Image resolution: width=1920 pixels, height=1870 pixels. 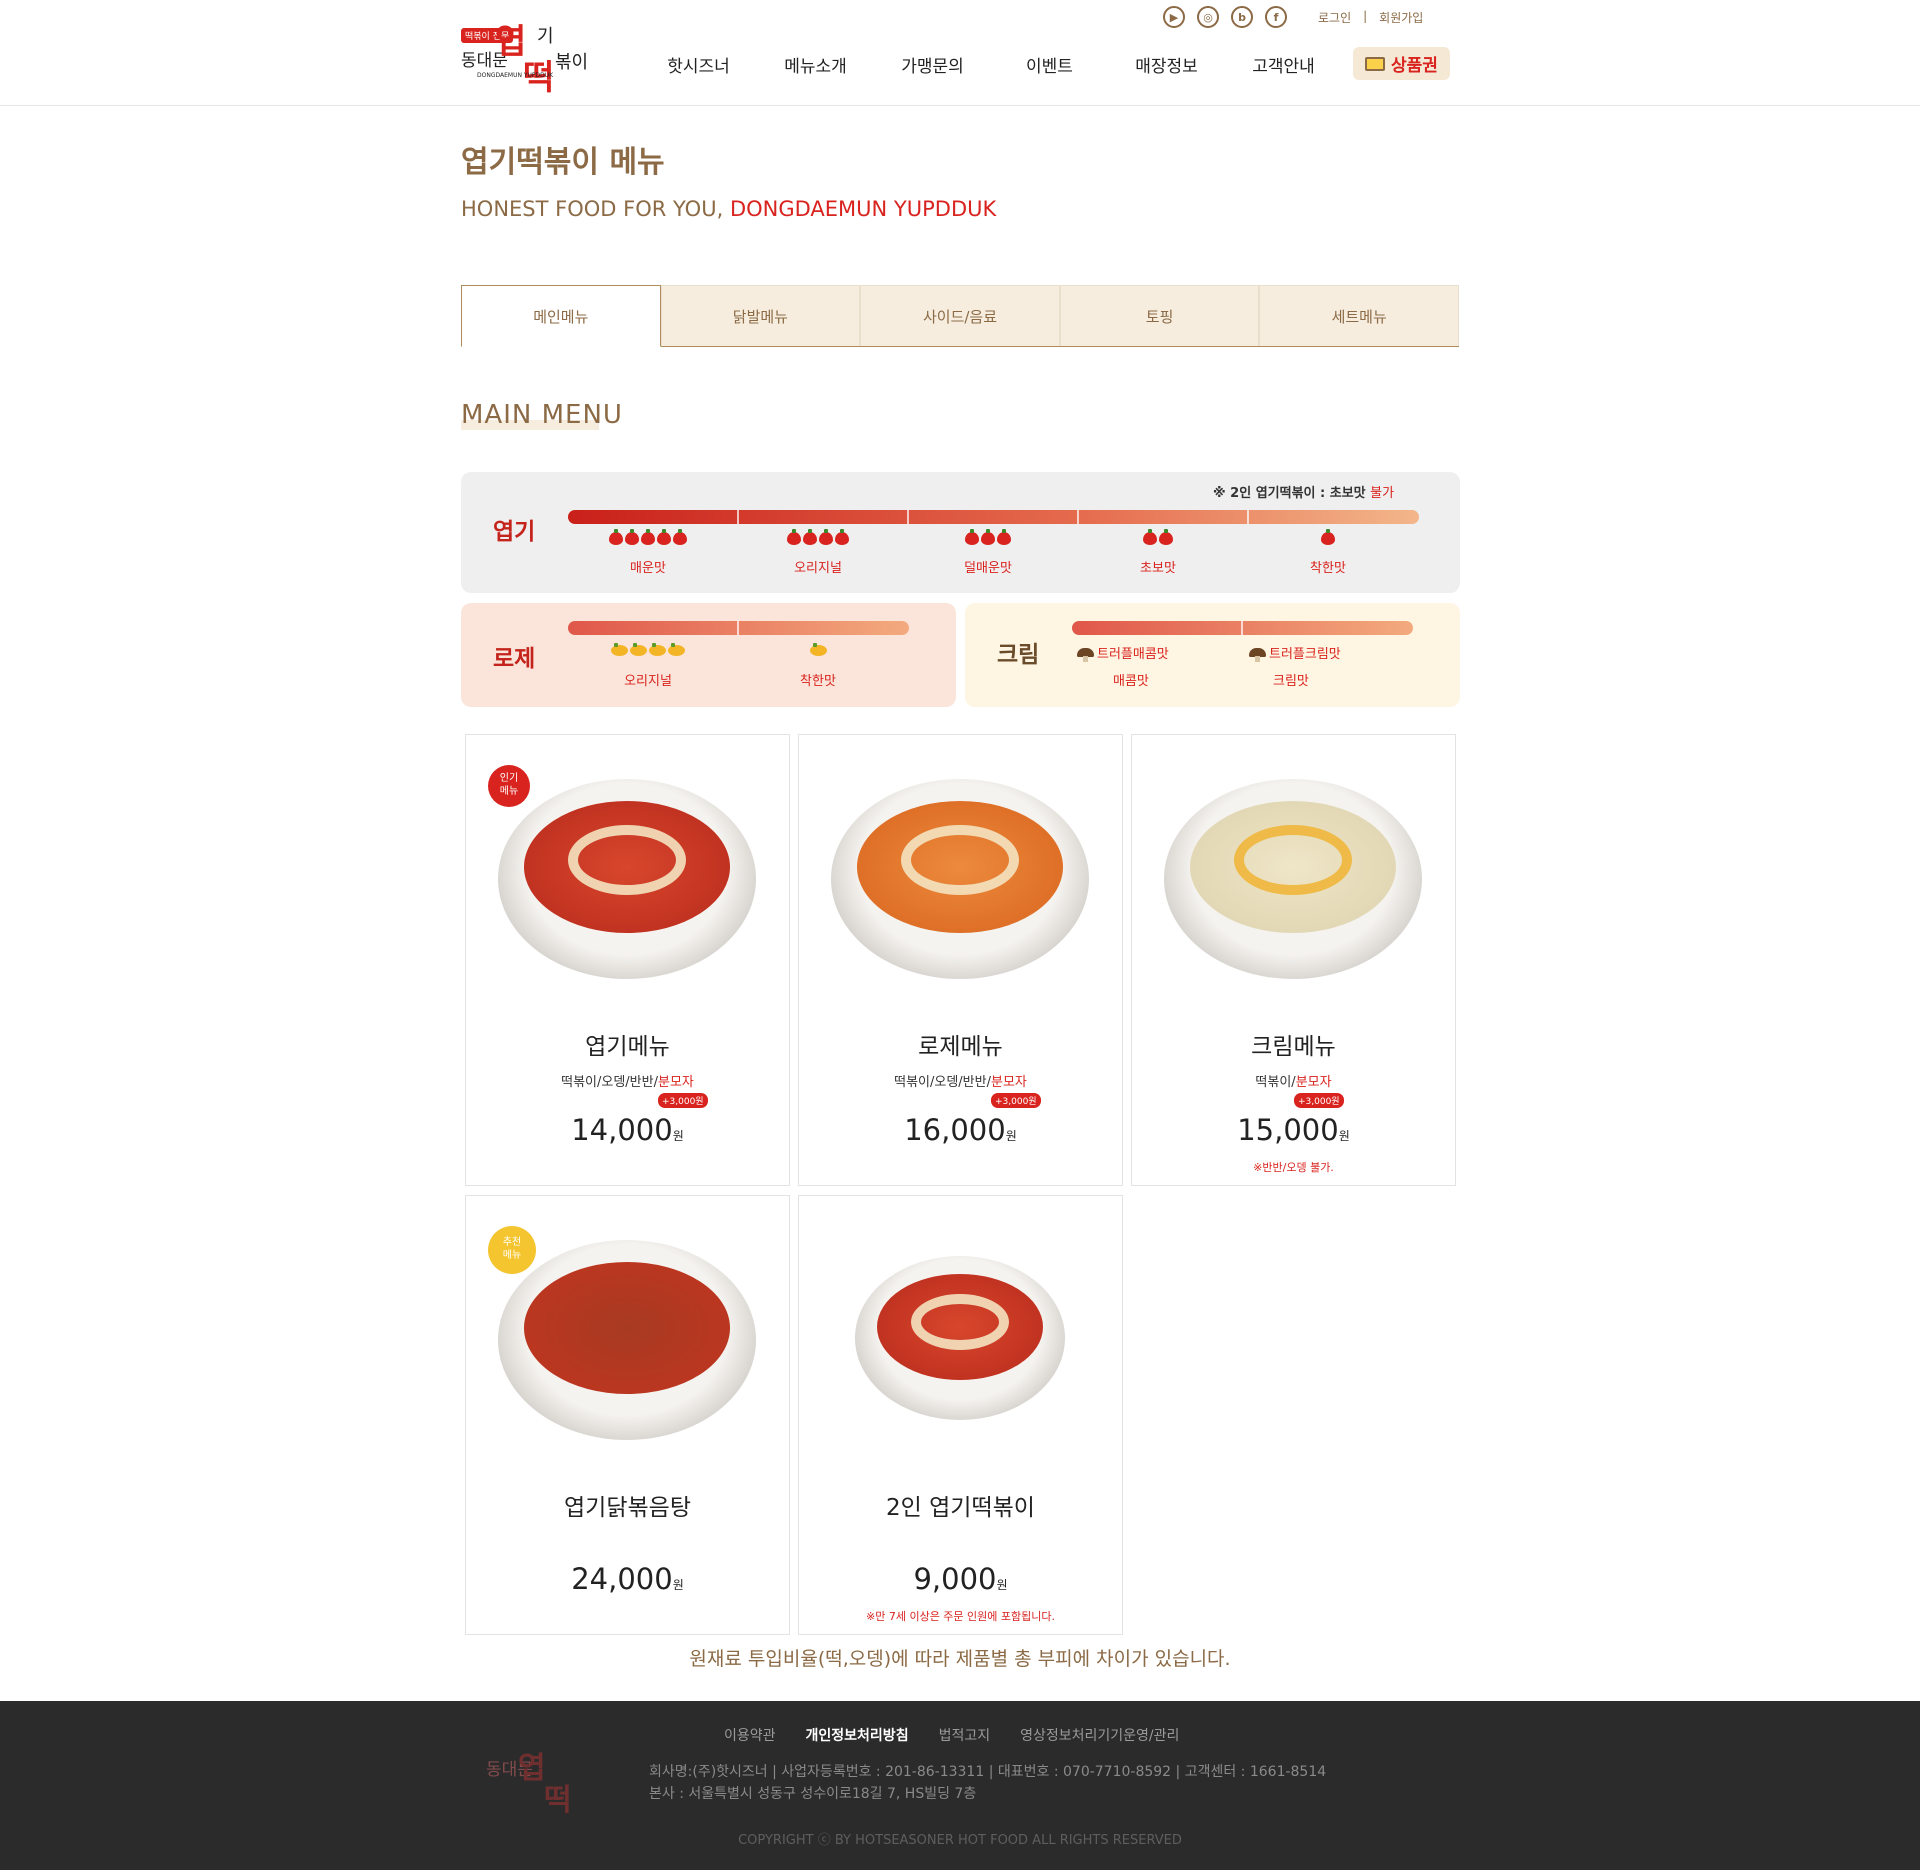 I want to click on voucher-button: 상품권, so click(x=1401, y=63).